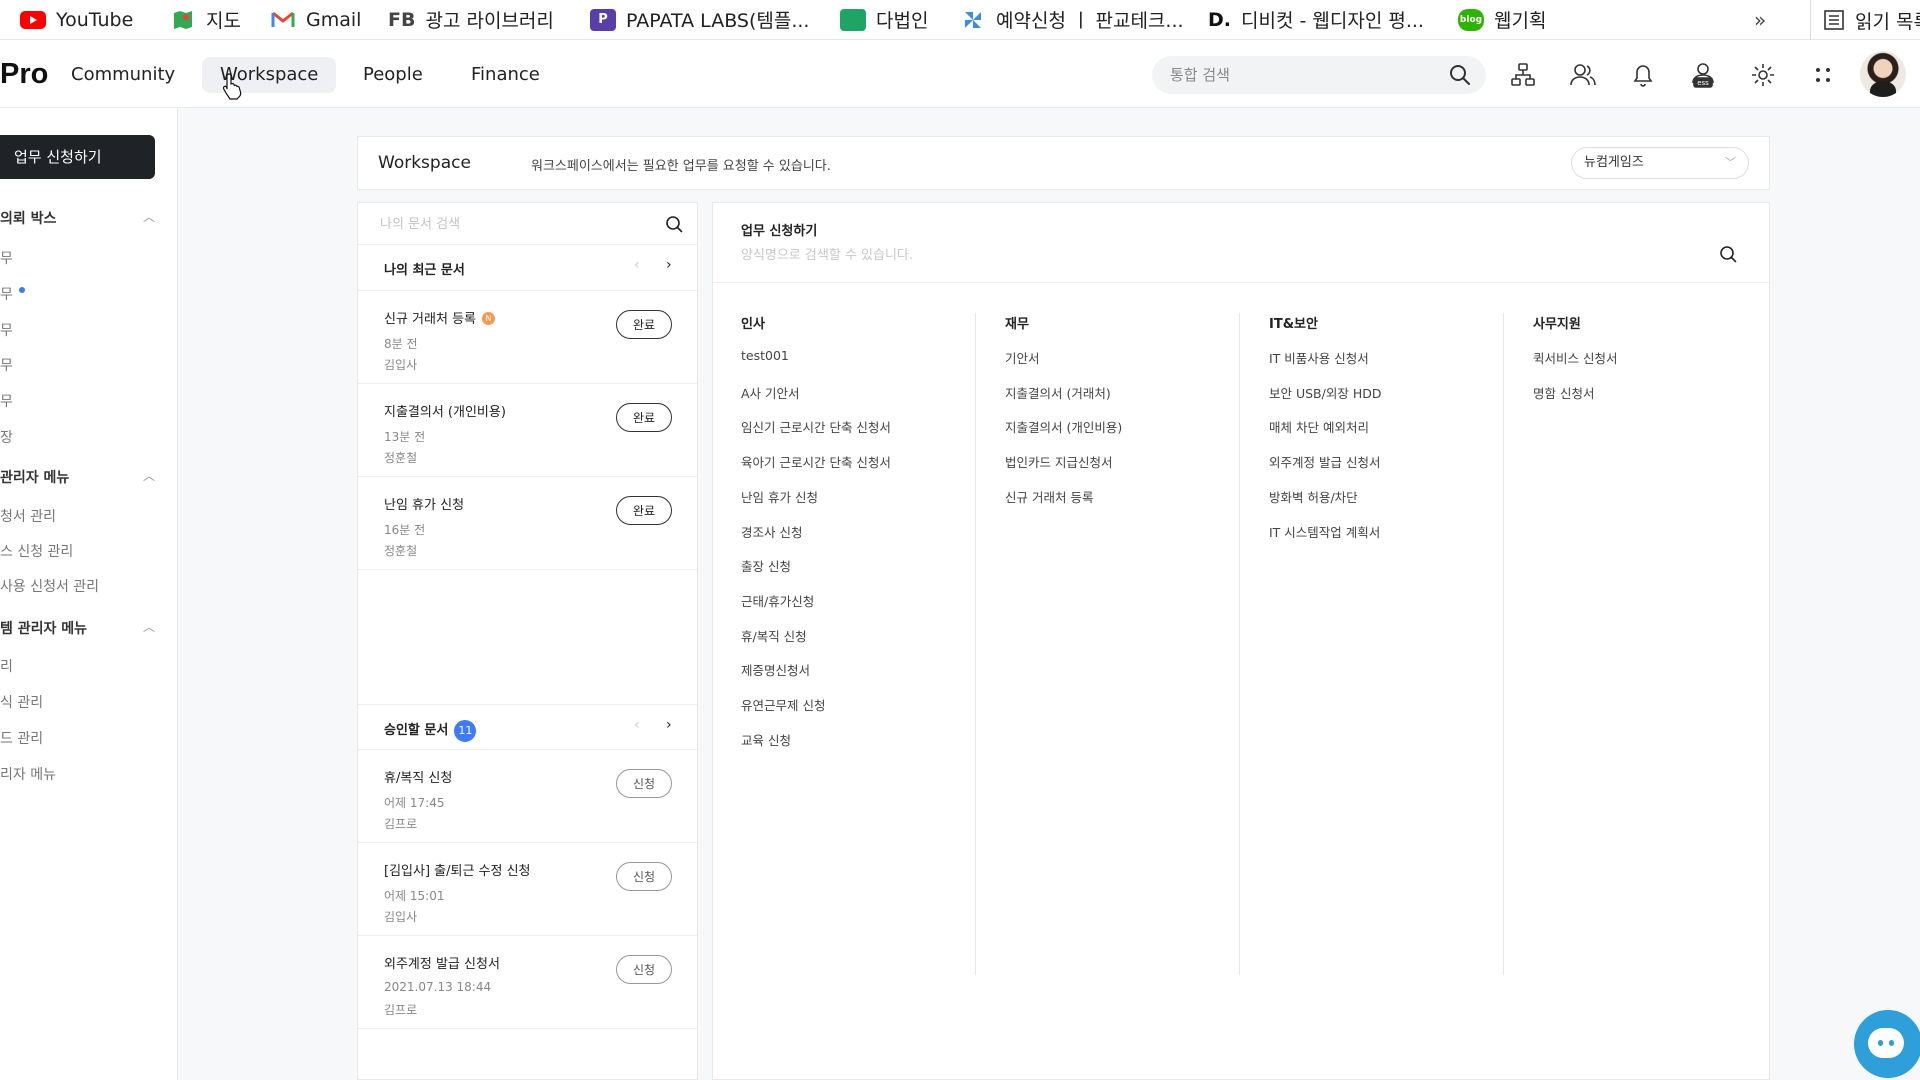 This screenshot has width=1920, height=1080. I want to click on form-link: 지출결의서 (거래처), so click(1058, 392).